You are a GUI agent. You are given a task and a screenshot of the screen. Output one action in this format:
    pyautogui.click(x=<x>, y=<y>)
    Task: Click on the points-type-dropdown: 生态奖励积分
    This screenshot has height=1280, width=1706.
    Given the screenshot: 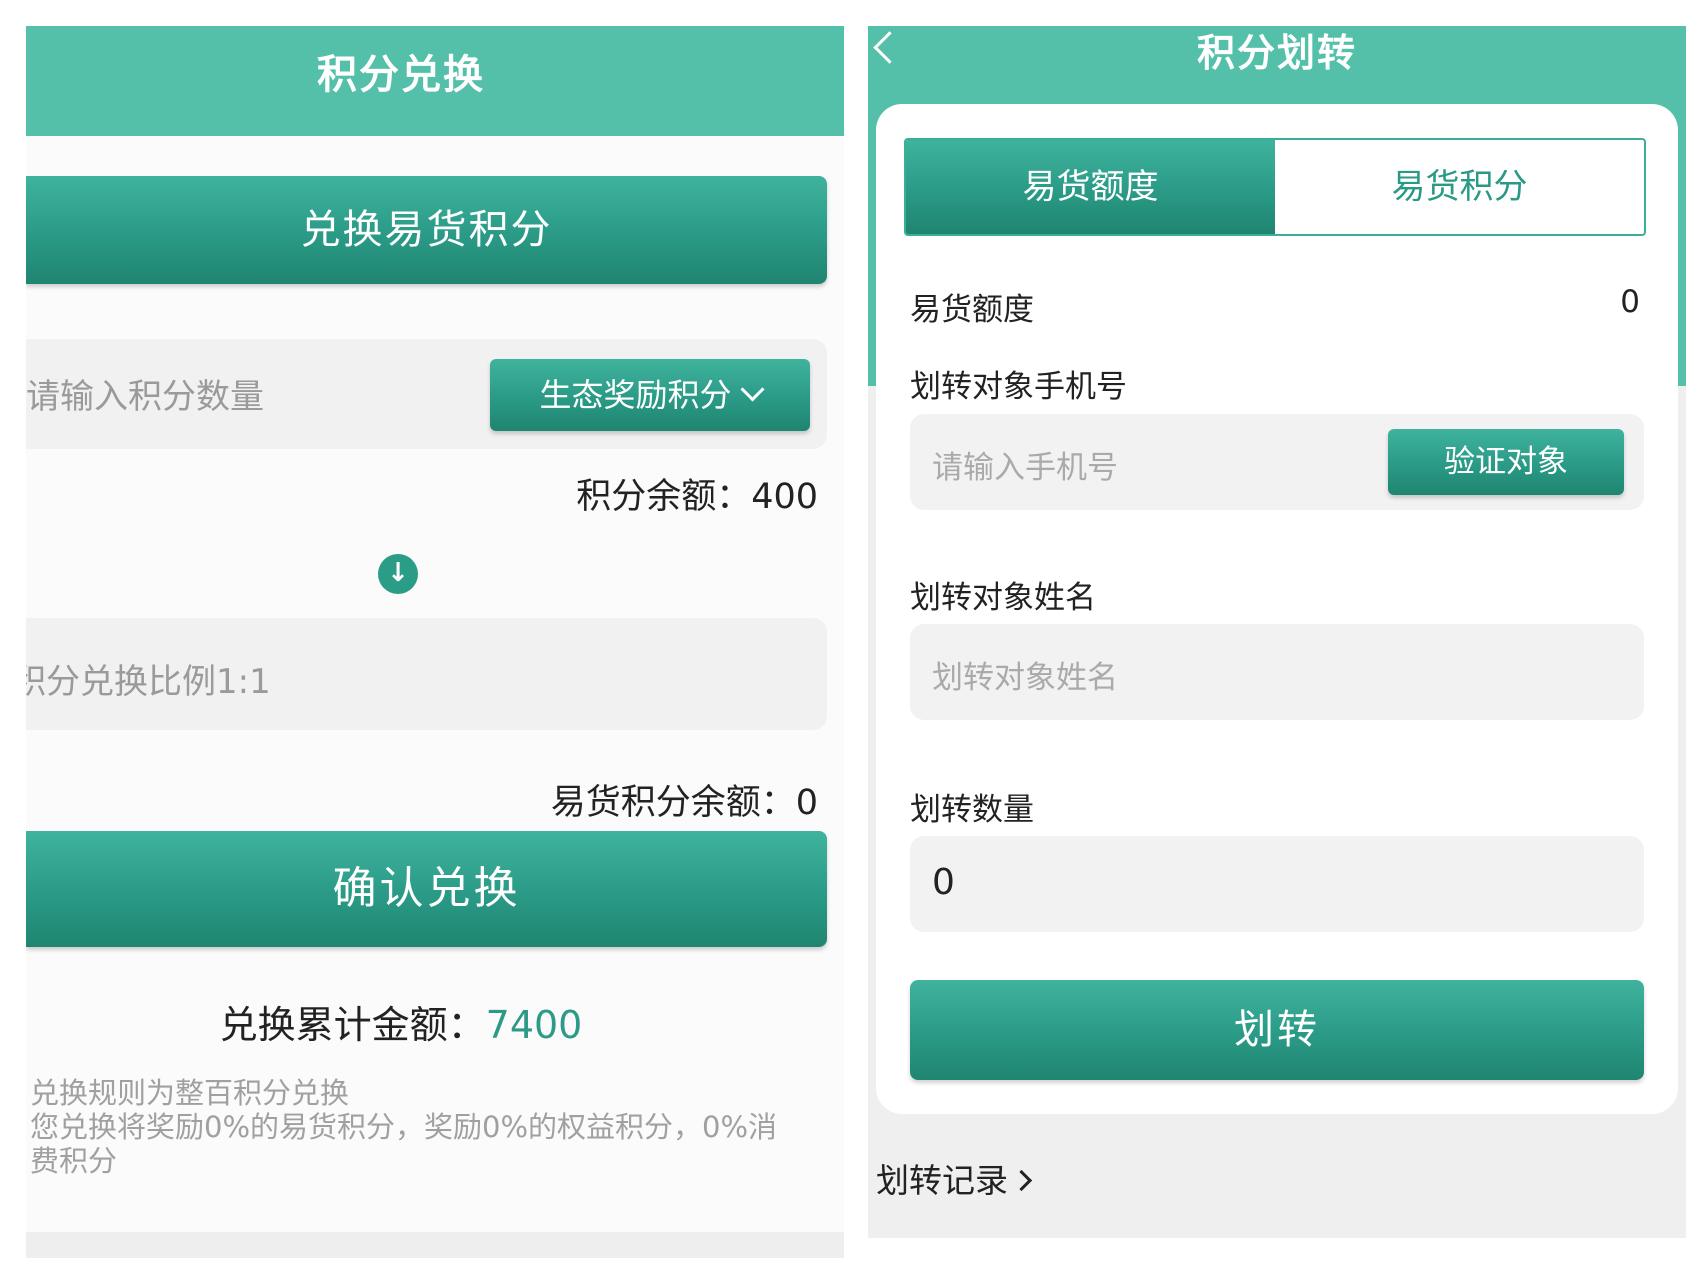 What is the action you would take?
    pyautogui.click(x=650, y=395)
    